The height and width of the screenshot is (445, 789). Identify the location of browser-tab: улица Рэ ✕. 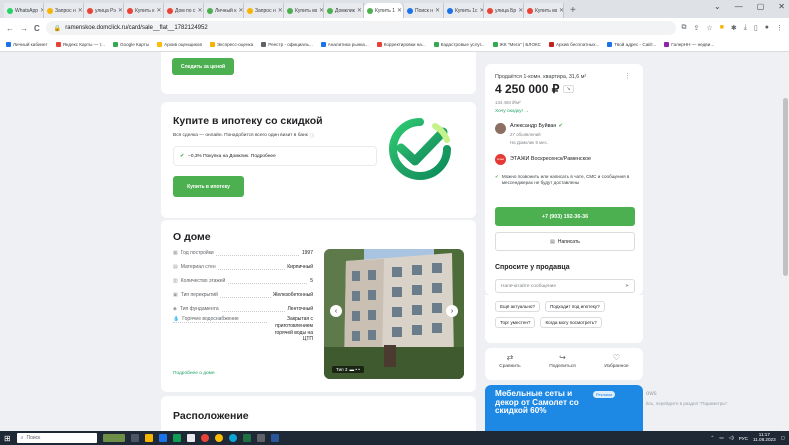
(104, 10).